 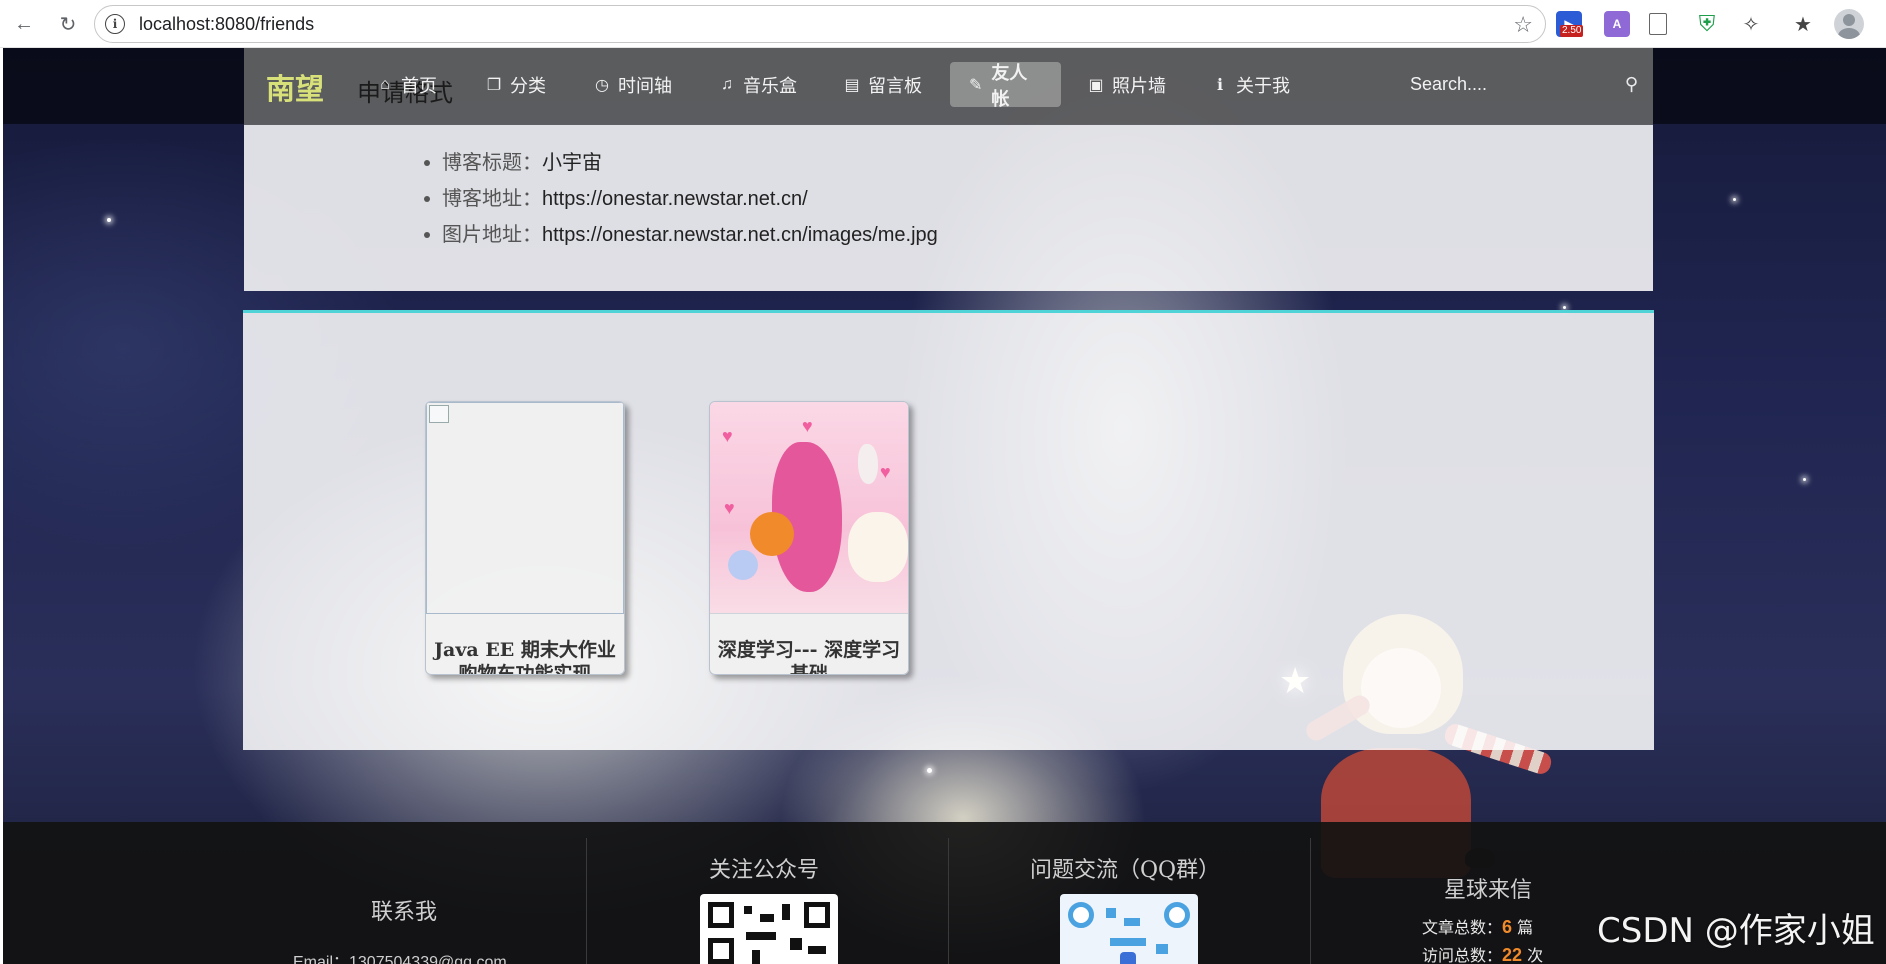 What do you see at coordinates (1523, 25) in the screenshot?
I see `bookmark-star-icon: ☆` at bounding box center [1523, 25].